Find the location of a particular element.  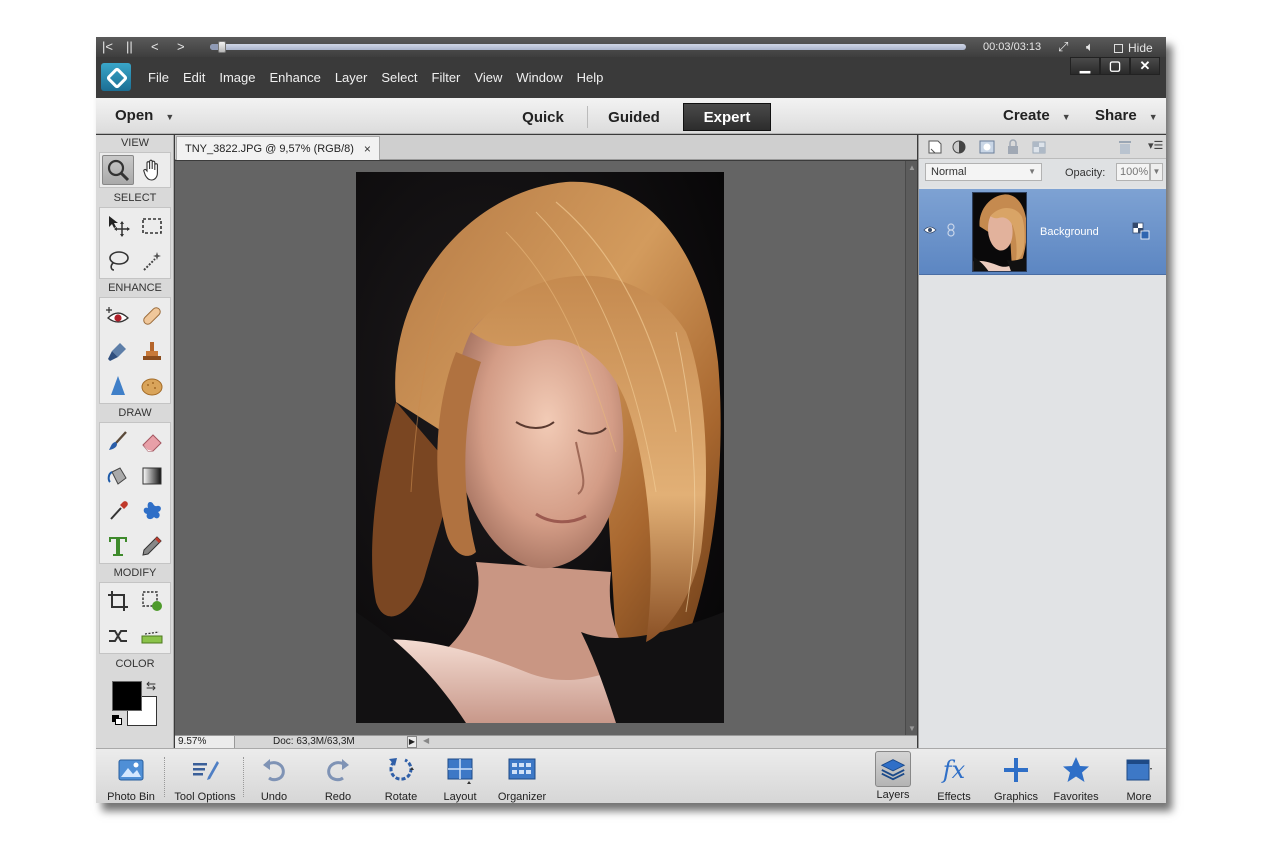

fullscreen-icon: ⤢ is located at coordinates (1063, 47).